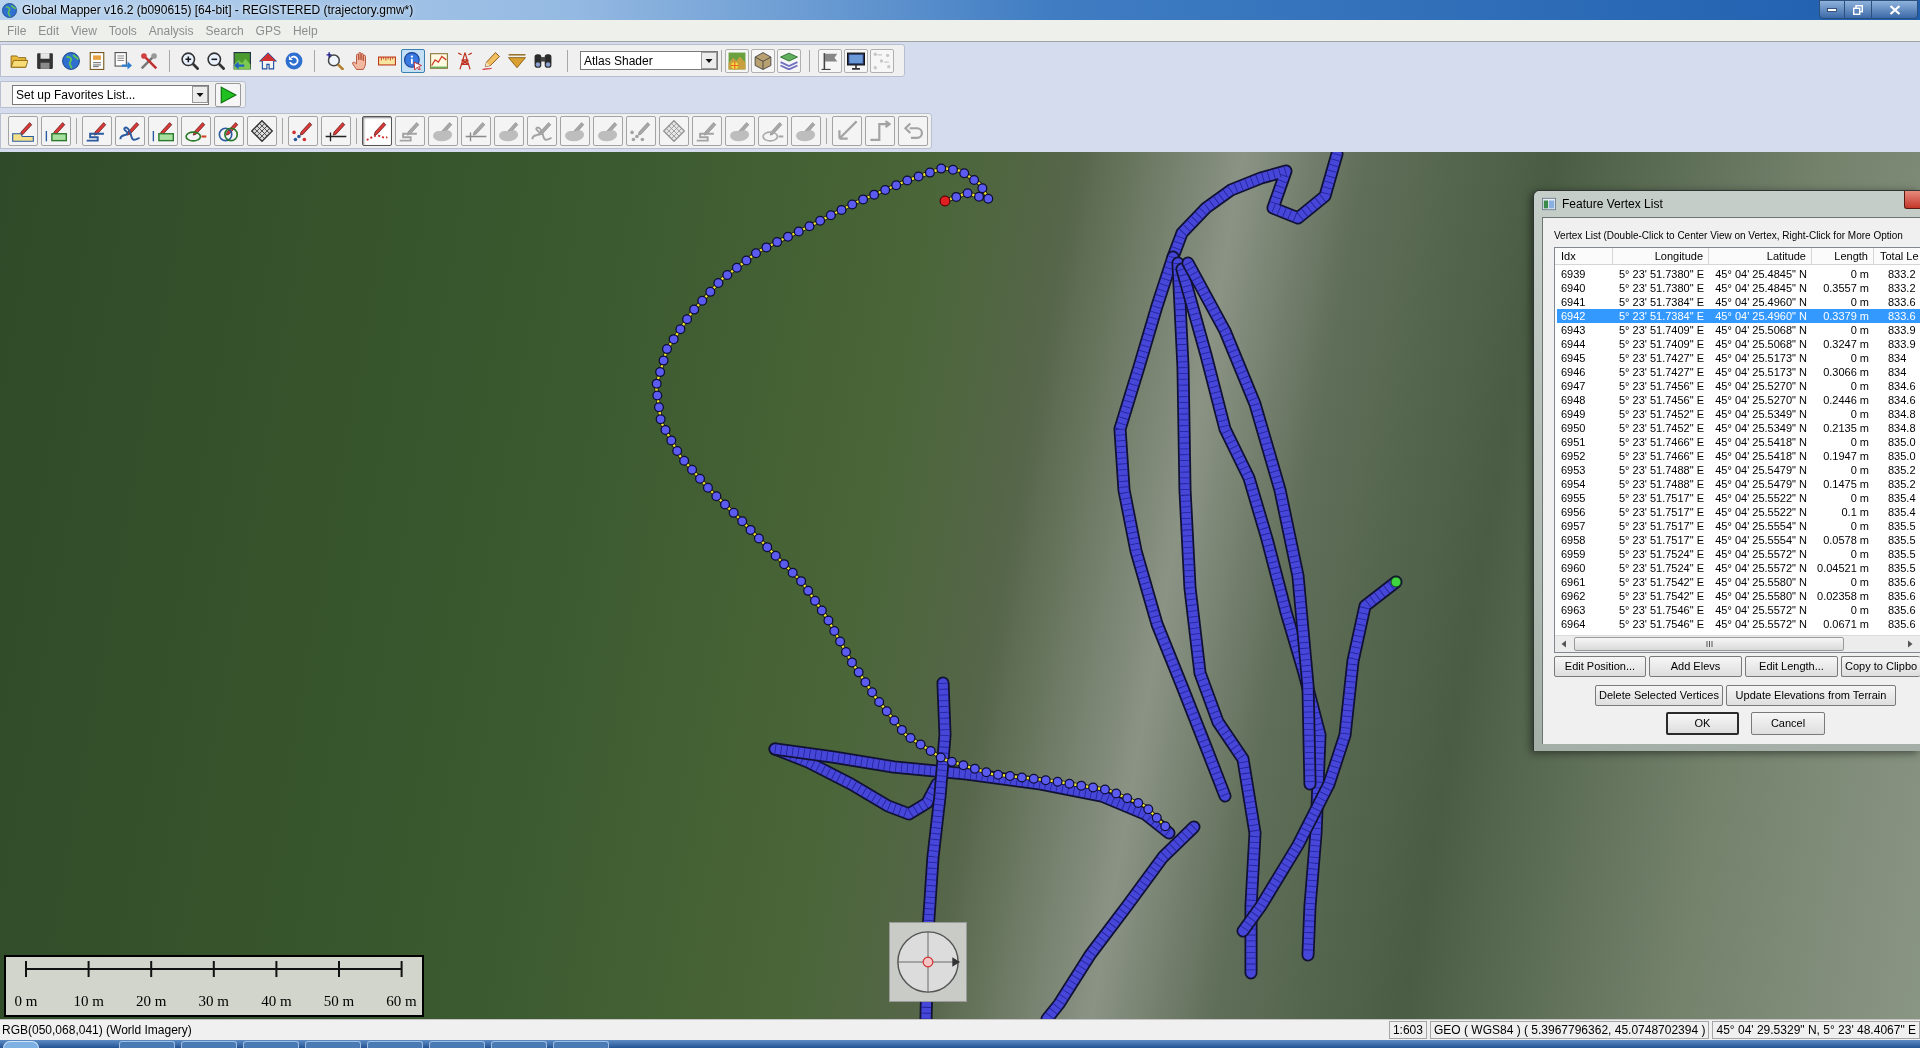 The width and height of the screenshot is (1920, 1048). Describe the element at coordinates (1702, 723) in the screenshot. I see `dialog-button: OK` at that location.